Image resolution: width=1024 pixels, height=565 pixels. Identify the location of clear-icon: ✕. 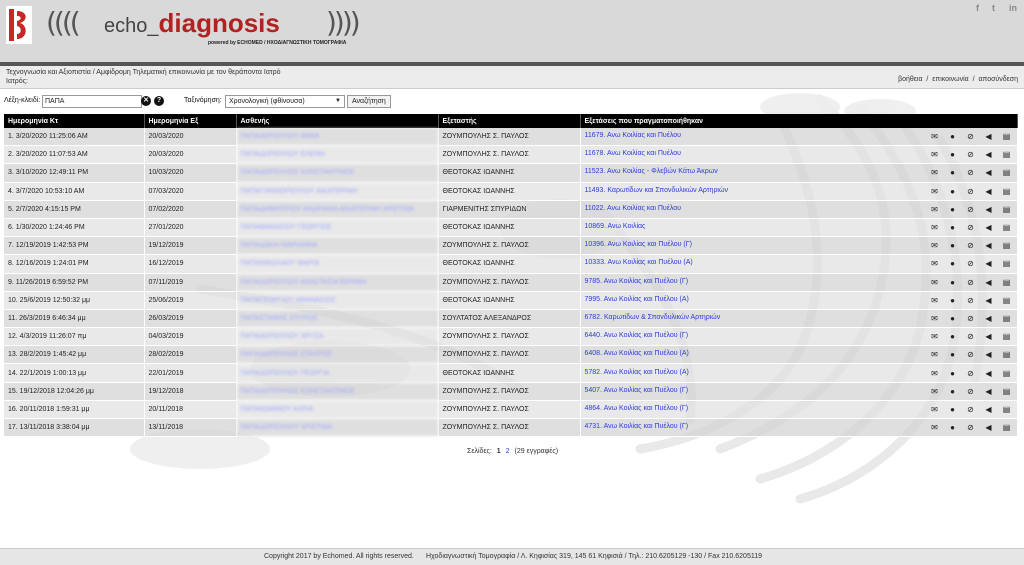
(146, 101).